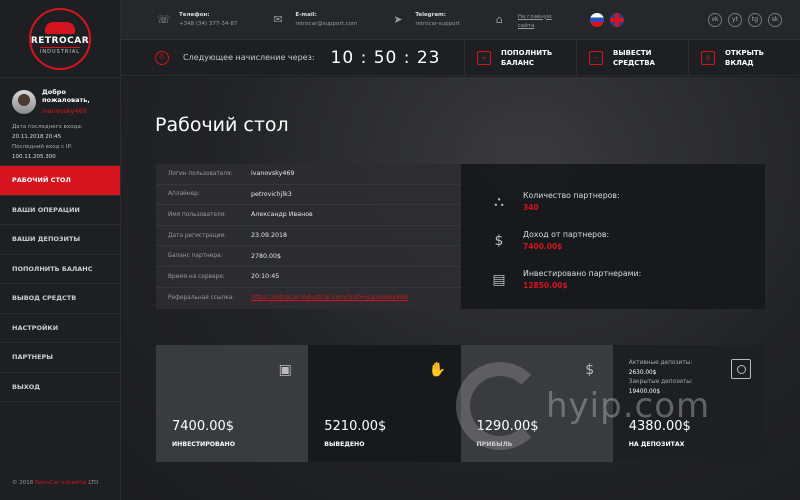 Image resolution: width=800 pixels, height=500 pixels. Describe the element at coordinates (499, 19) in the screenshot. I see `home-icon: ⌂` at that location.